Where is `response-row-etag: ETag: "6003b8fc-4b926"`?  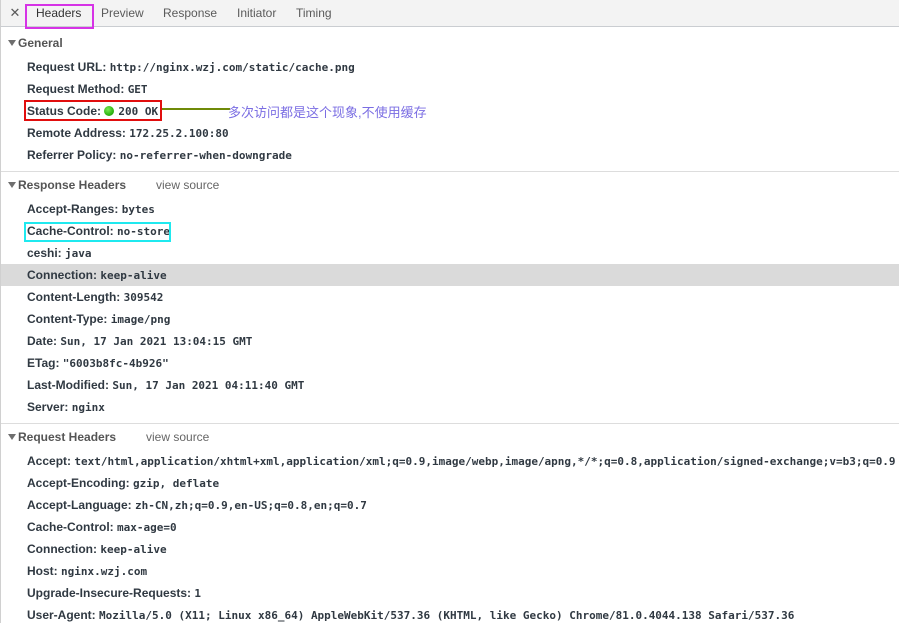
response-row-etag: ETag: "6003b8fc-4b926" is located at coordinates (450, 363).